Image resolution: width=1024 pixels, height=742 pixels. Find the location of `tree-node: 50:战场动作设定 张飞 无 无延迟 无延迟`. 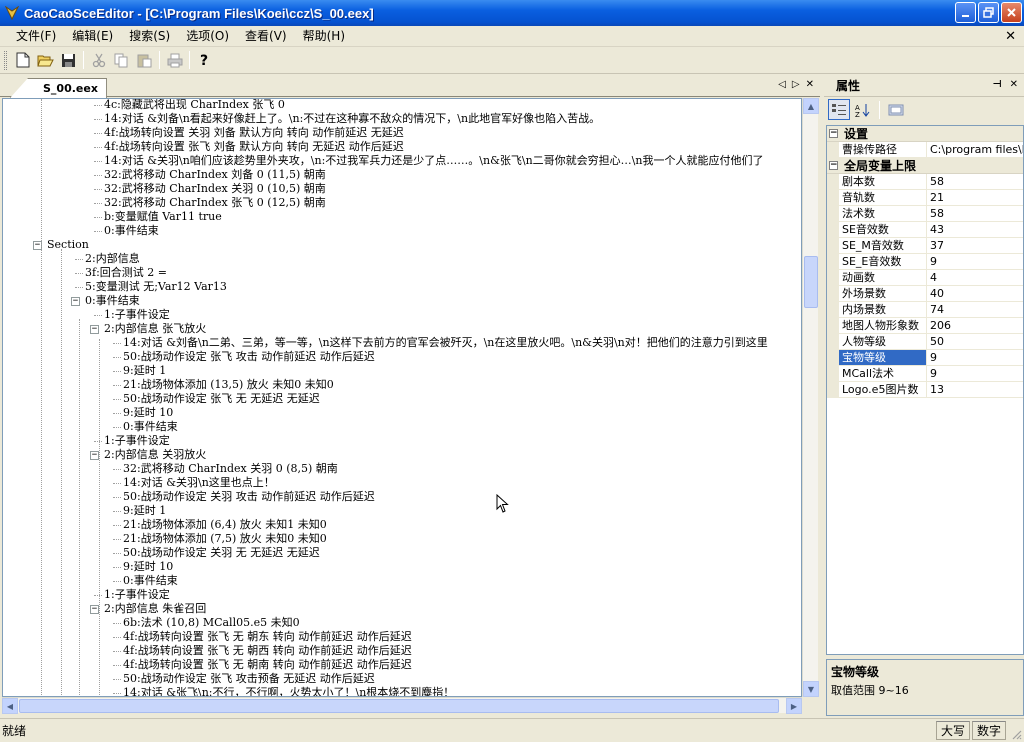

tree-node: 50:战场动作设定 张飞 无 无延迟 无延迟 is located at coordinates (221, 399).